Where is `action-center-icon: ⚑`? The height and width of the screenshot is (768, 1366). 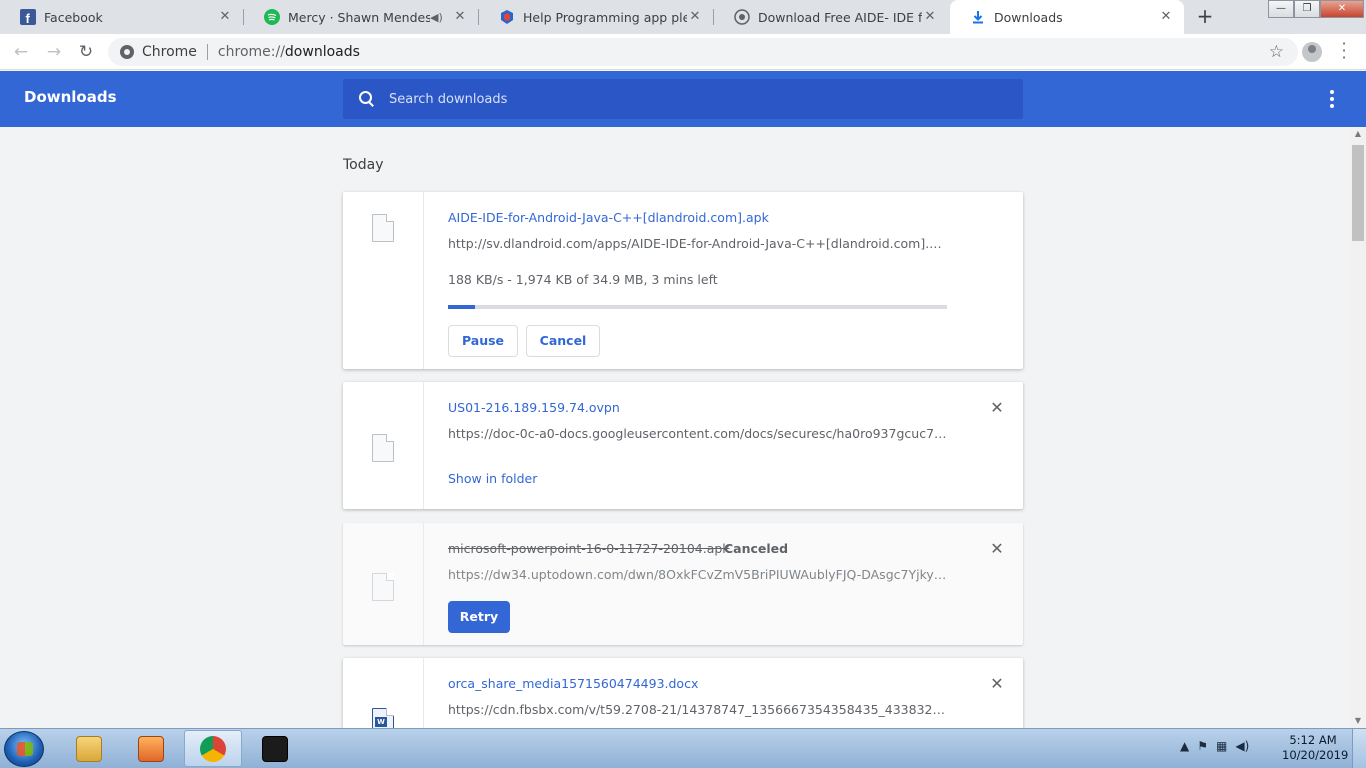
action-center-icon: ⚑ is located at coordinates (1202, 746).